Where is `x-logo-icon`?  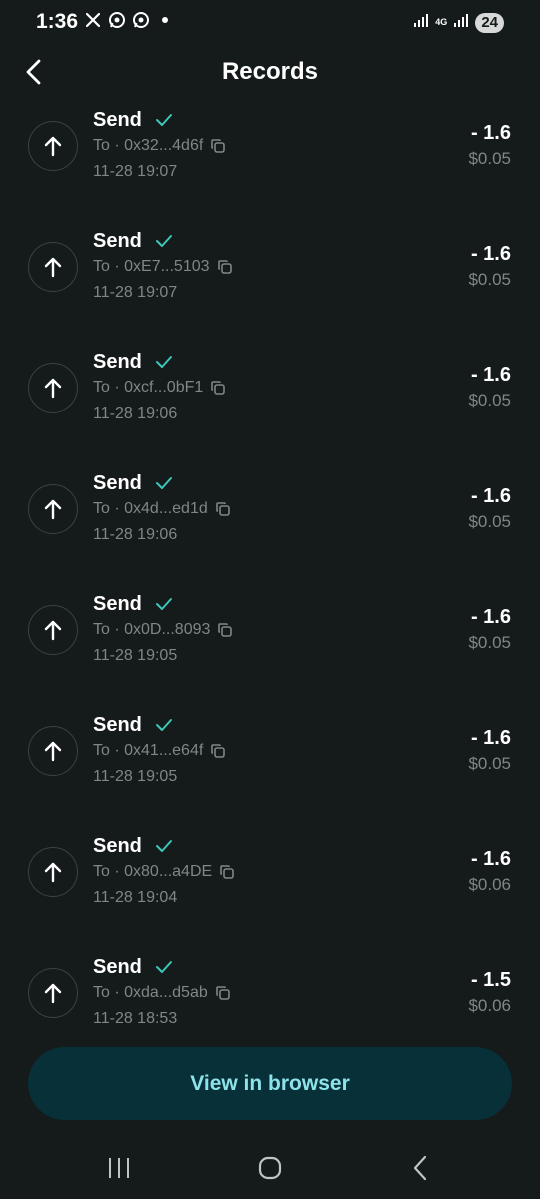 x-logo-icon is located at coordinates (93, 20).